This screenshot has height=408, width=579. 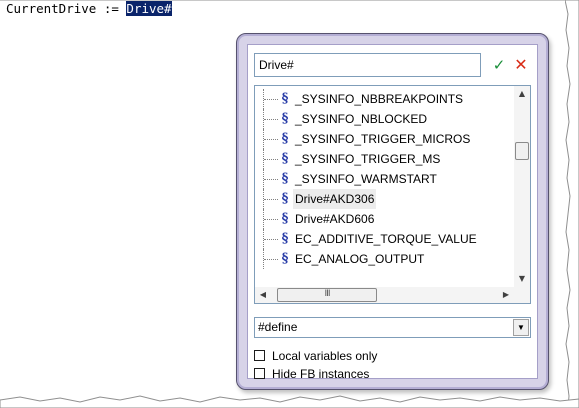 What do you see at coordinates (385, 219) in the screenshot?
I see `tree-item: § Drive#AKD606` at bounding box center [385, 219].